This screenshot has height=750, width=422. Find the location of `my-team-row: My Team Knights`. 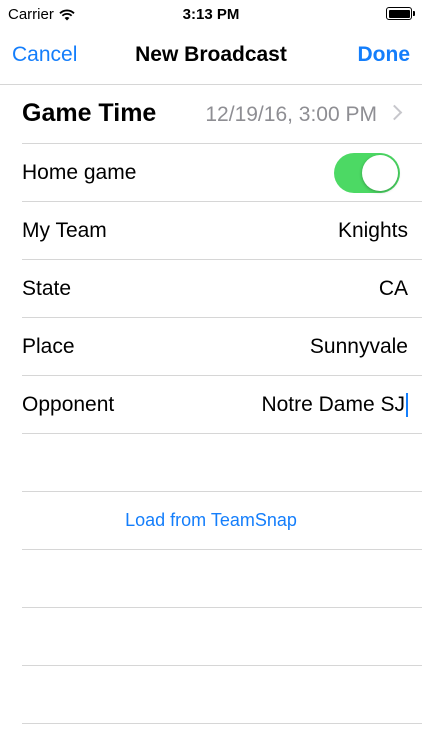

my-team-row: My Team Knights is located at coordinates (222, 231).